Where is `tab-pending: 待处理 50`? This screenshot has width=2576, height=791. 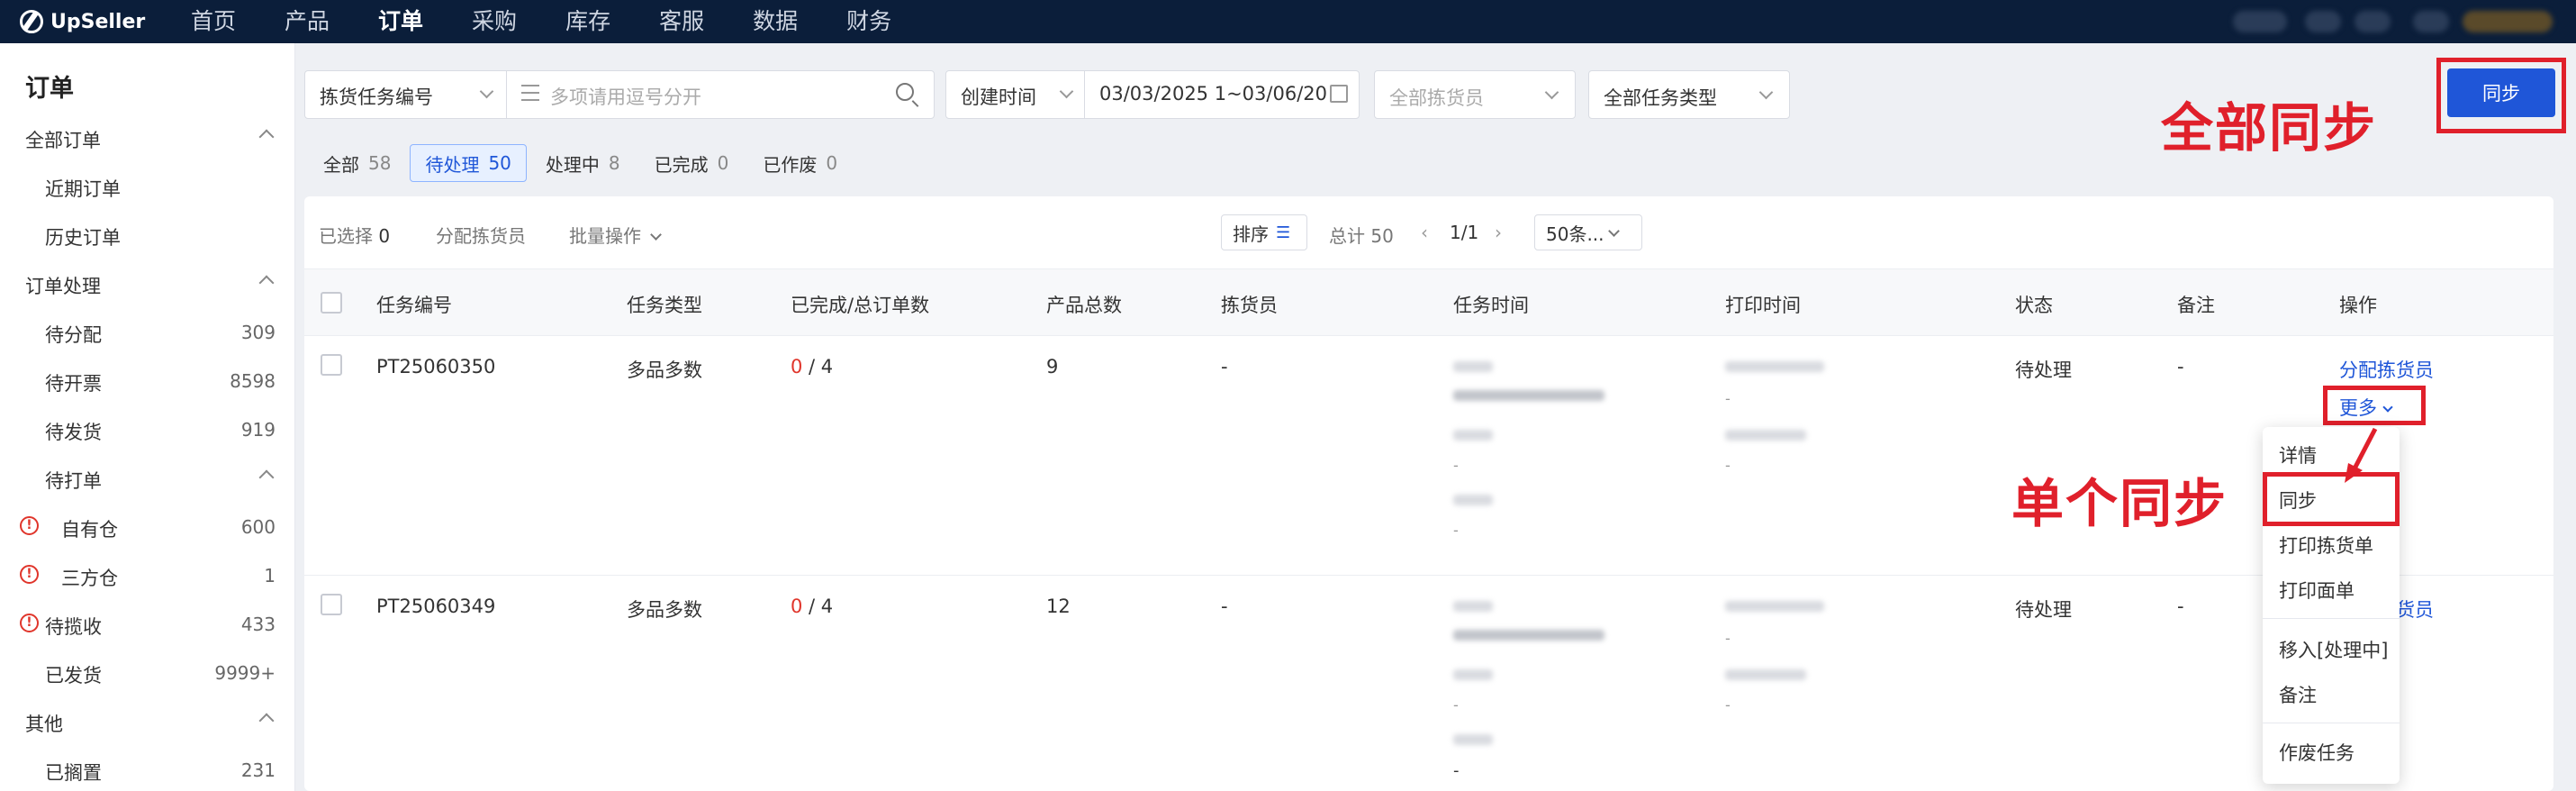 tab-pending: 待处理 50 is located at coordinates (468, 163).